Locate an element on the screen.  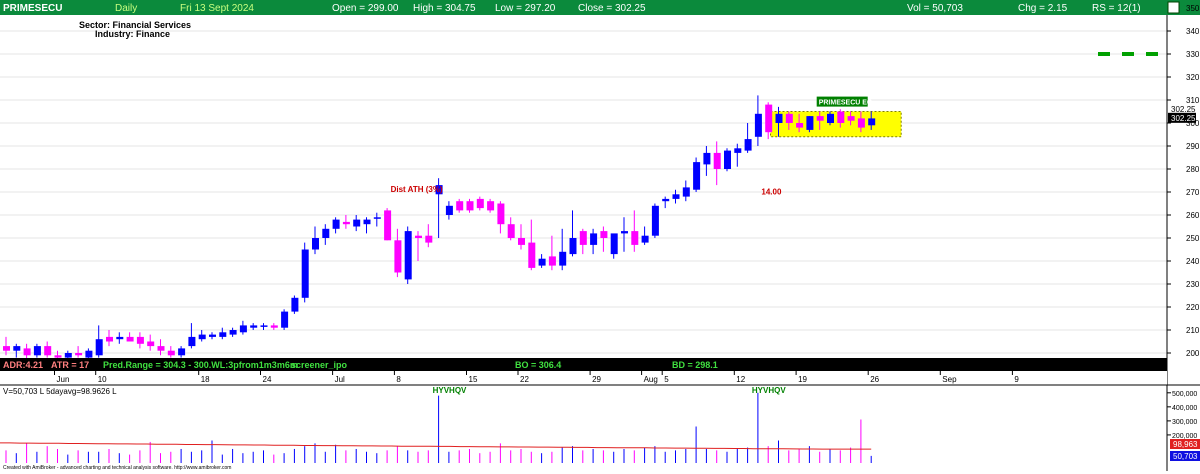
date-tick-10: 10 is located at coordinates (102, 379).